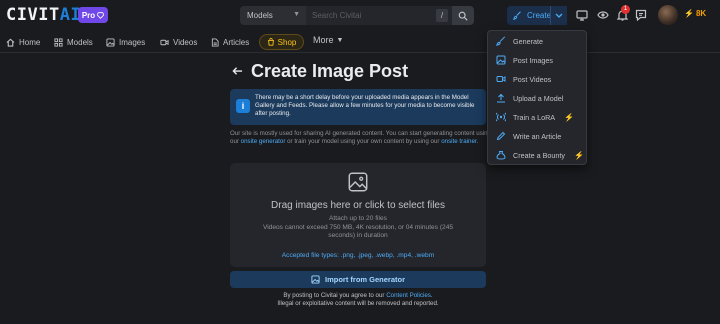  What do you see at coordinates (364, 279) in the screenshot?
I see `import-button-label: Import from Generator` at bounding box center [364, 279].